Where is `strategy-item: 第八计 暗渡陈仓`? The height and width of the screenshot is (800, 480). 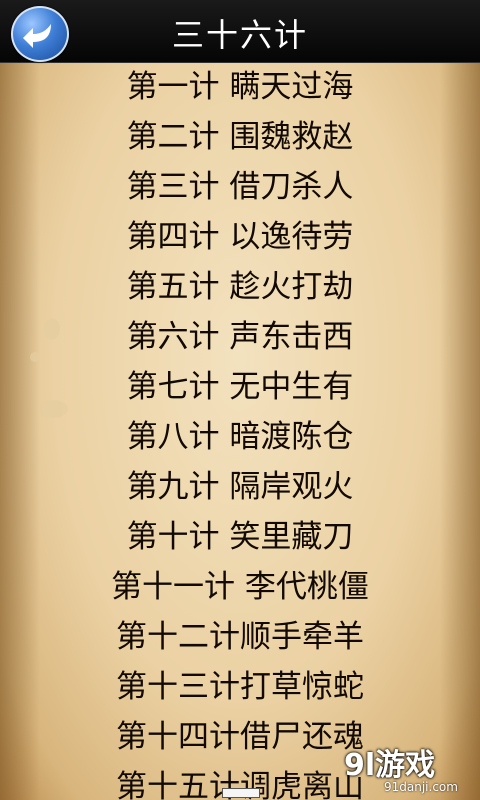 strategy-item: 第八计 暗渡陈仓 is located at coordinates (240, 437).